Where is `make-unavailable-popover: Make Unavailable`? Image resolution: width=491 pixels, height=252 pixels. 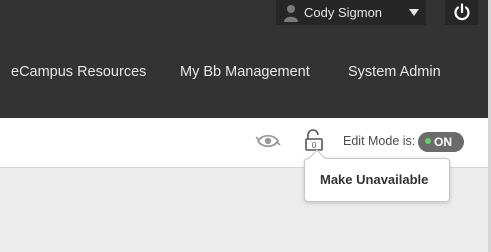
make-unavailable-popover: Make Unavailable is located at coordinates (377, 175).